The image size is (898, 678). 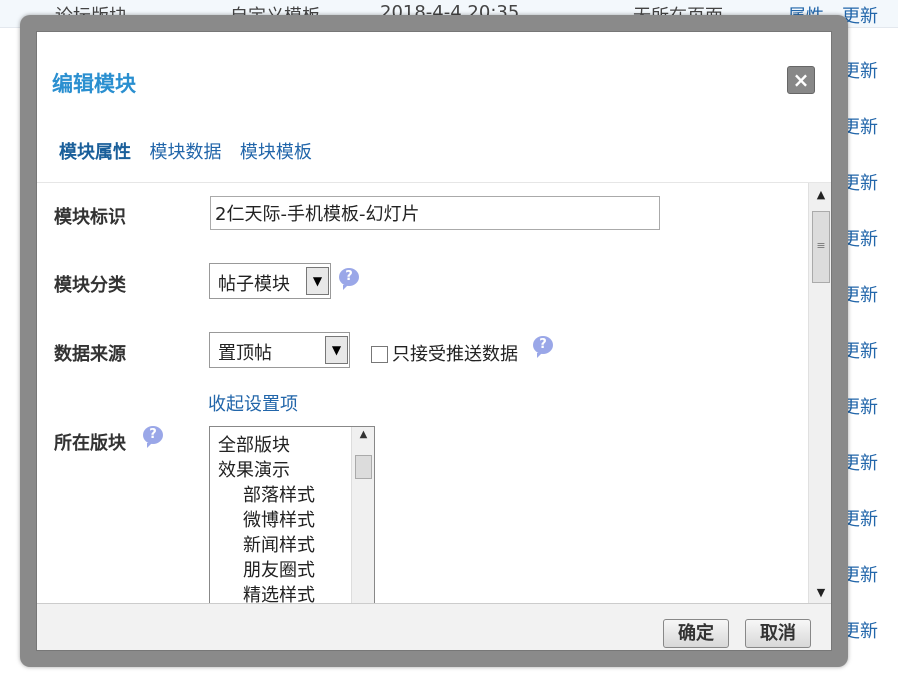 I want to click on collapse-settings-link: 收起设置项, so click(x=253, y=403).